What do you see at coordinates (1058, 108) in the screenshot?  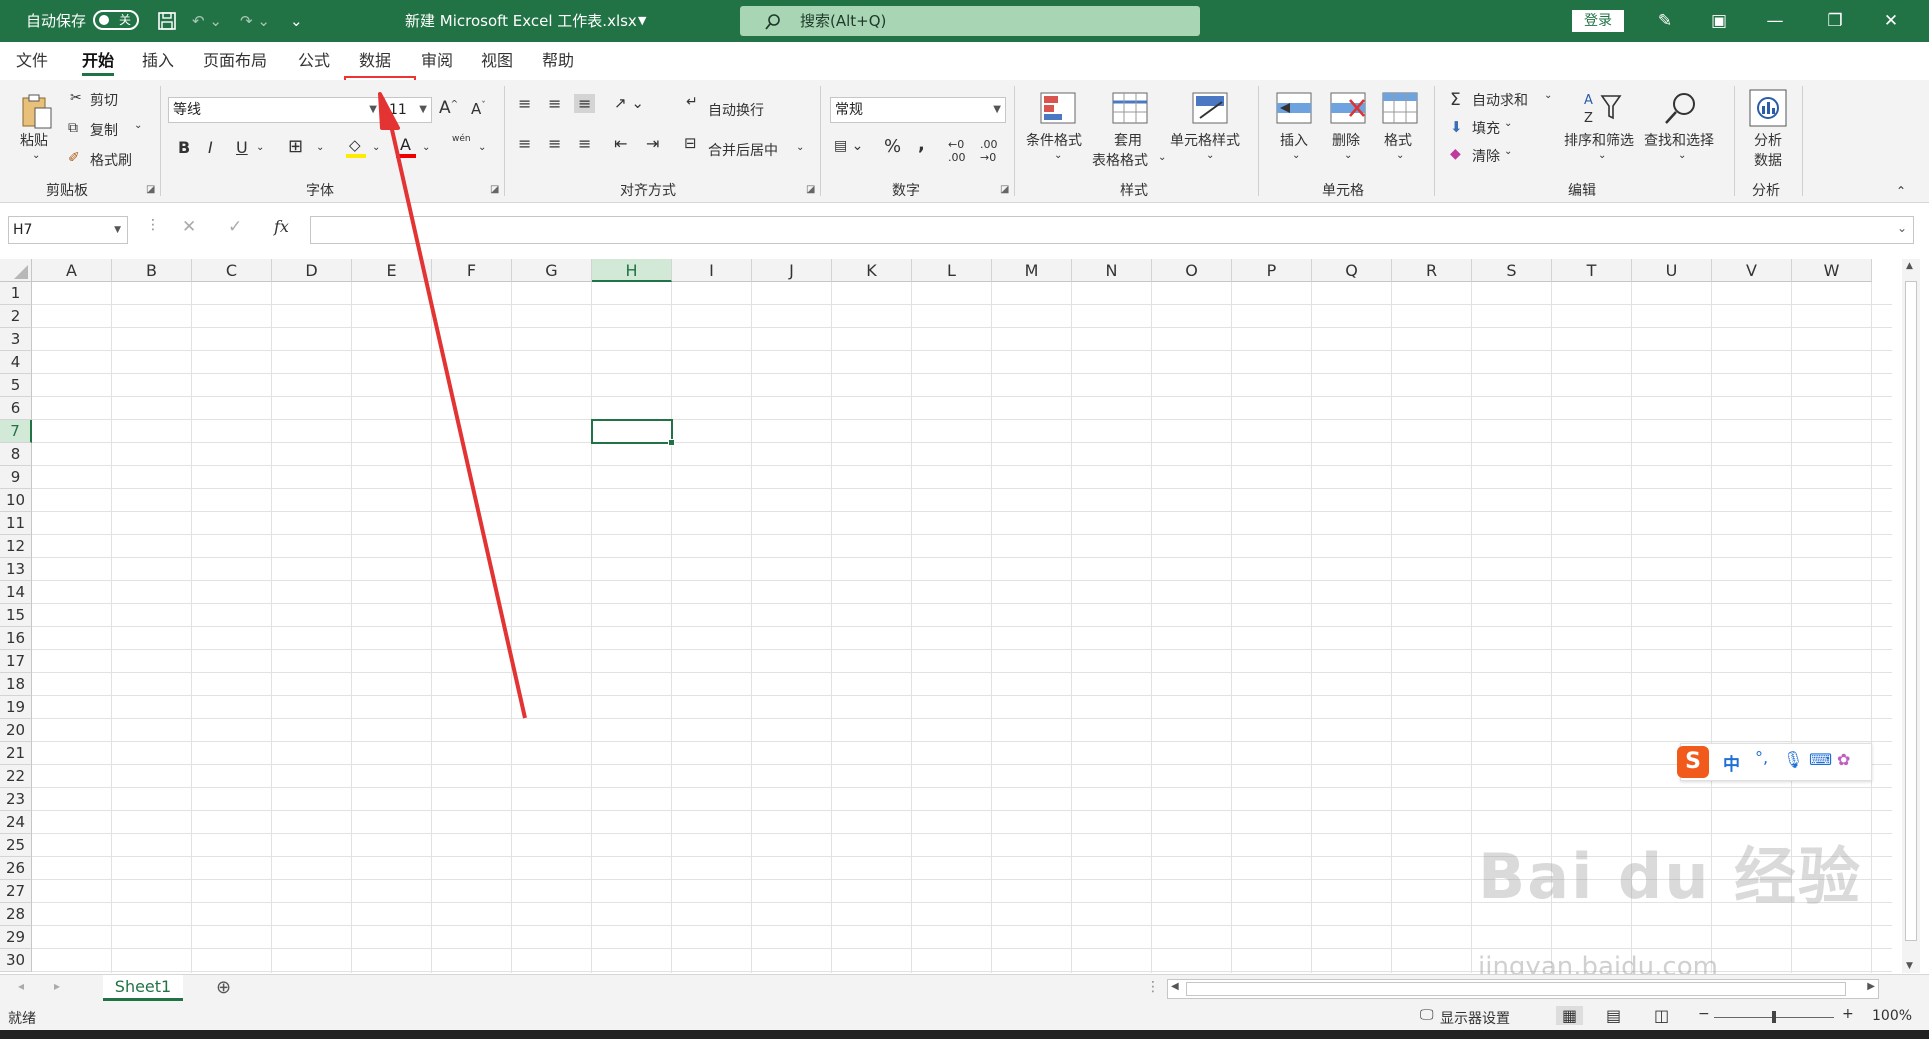 I see `conditional-format-icon` at bounding box center [1058, 108].